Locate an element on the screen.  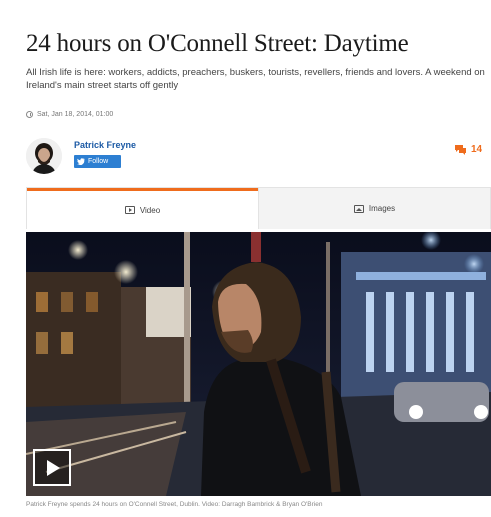
comments-link: 14 is located at coordinates (468, 149).